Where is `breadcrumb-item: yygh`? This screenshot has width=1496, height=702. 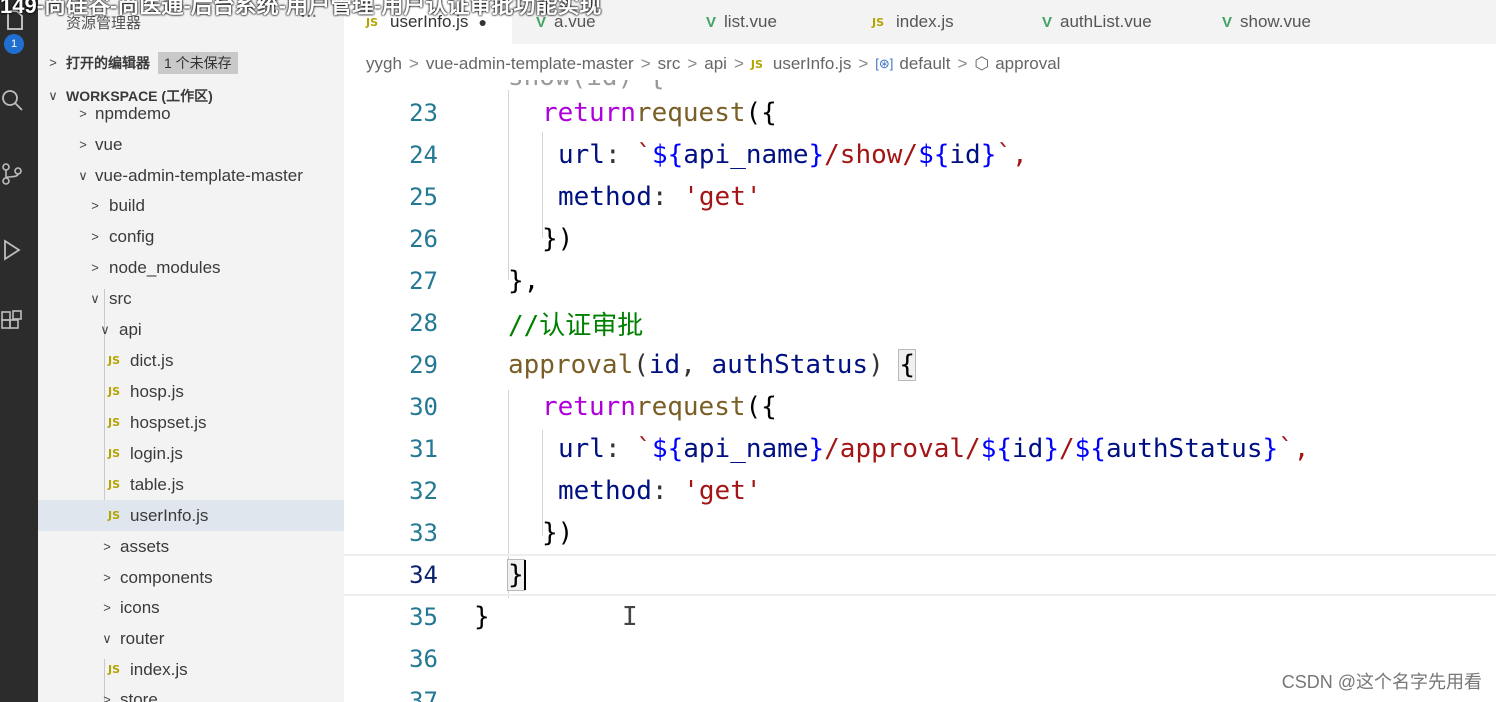 breadcrumb-item: yygh is located at coordinates (384, 64).